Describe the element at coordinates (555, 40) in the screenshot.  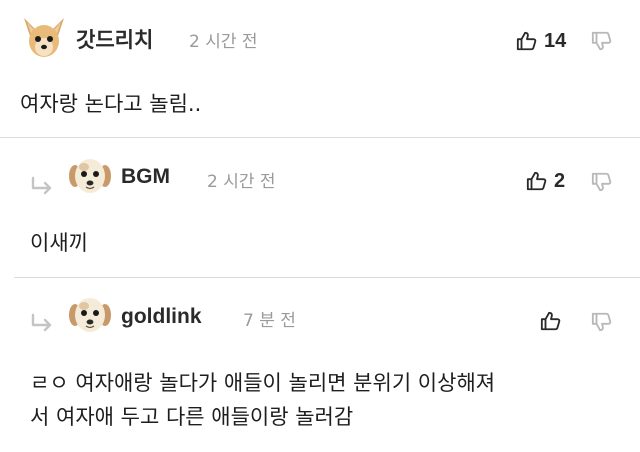
I see `like-count: 14` at that location.